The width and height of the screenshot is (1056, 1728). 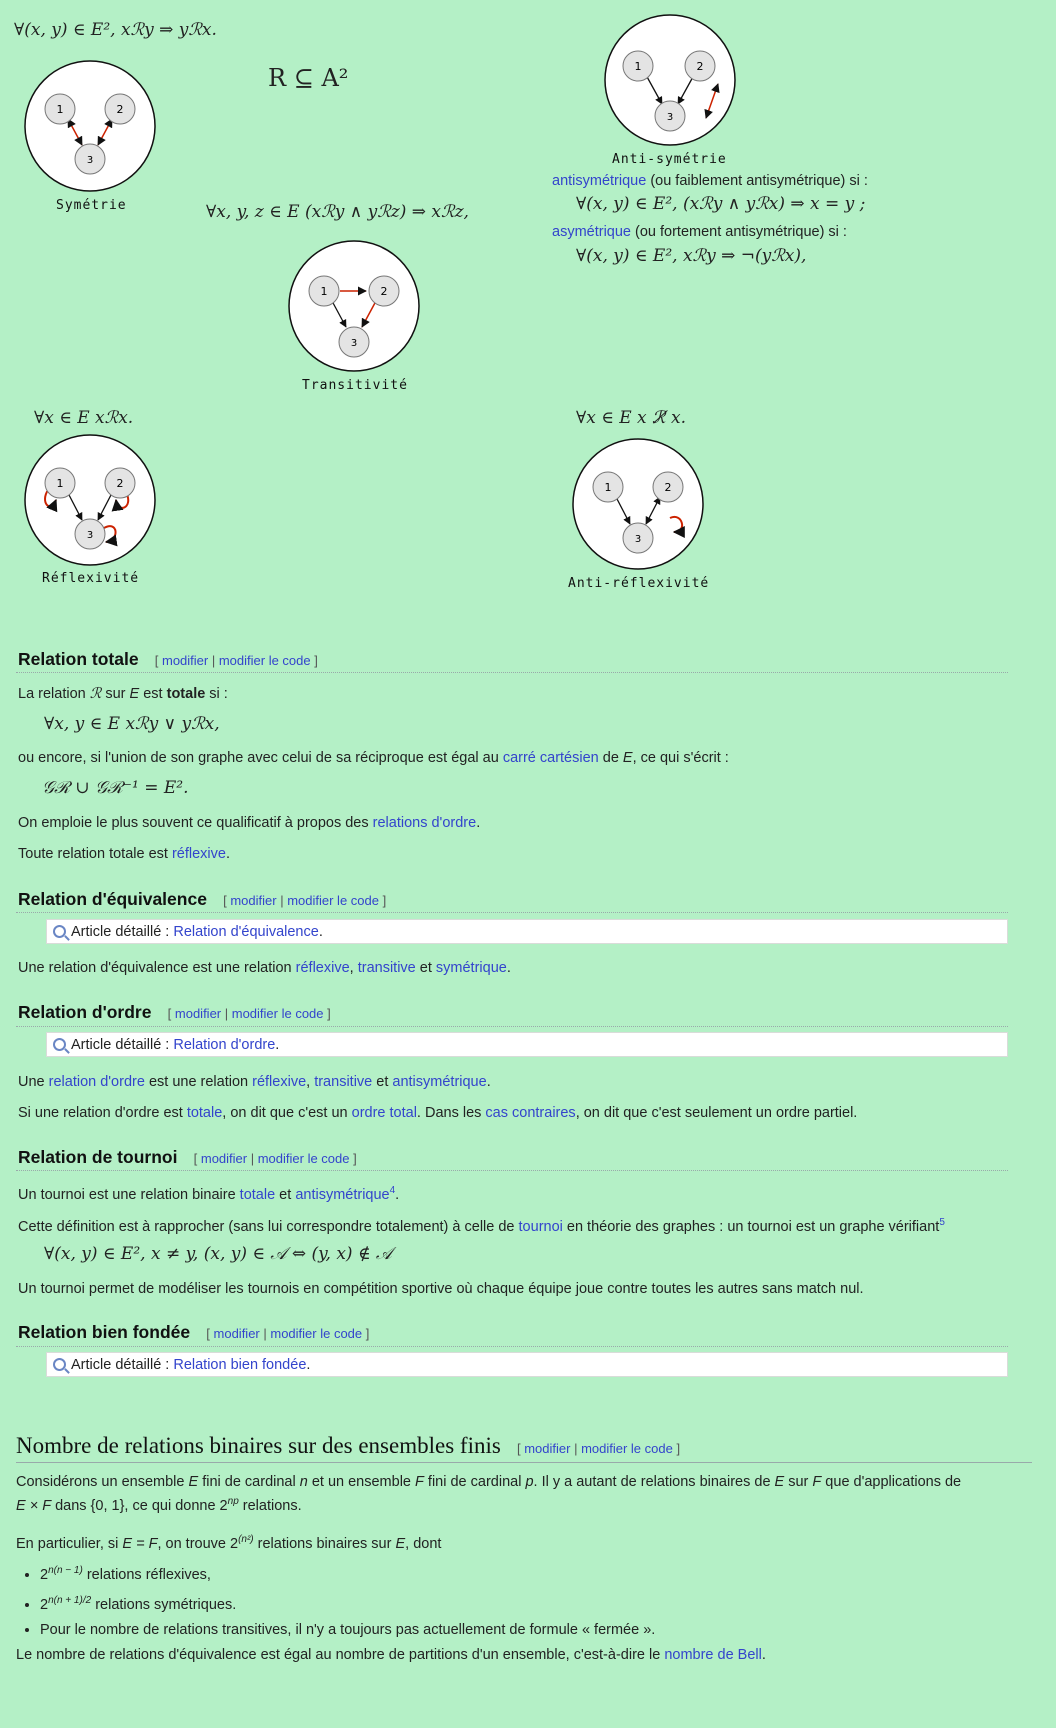 I want to click on antisymmetry-caption: Anti-symétrie, so click(x=669, y=159).